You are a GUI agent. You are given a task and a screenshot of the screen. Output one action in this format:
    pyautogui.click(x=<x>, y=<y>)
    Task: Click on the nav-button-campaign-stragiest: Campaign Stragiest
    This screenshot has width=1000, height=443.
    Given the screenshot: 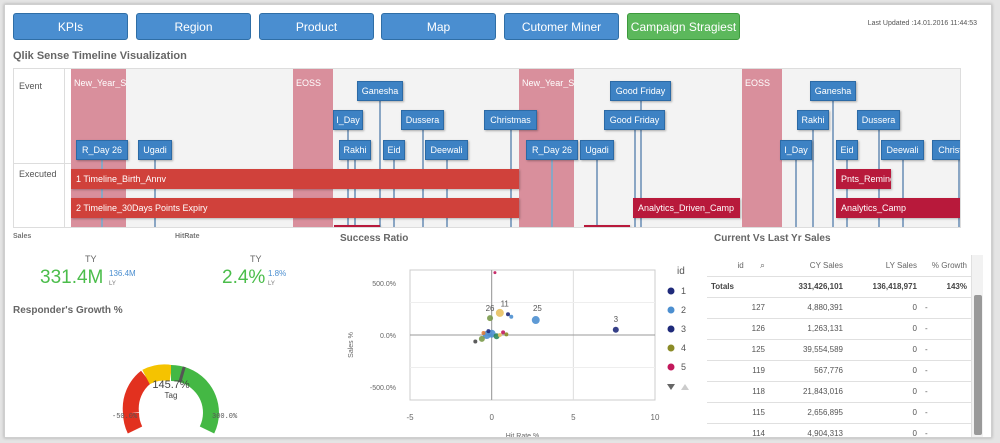 What is the action you would take?
    pyautogui.click(x=683, y=26)
    